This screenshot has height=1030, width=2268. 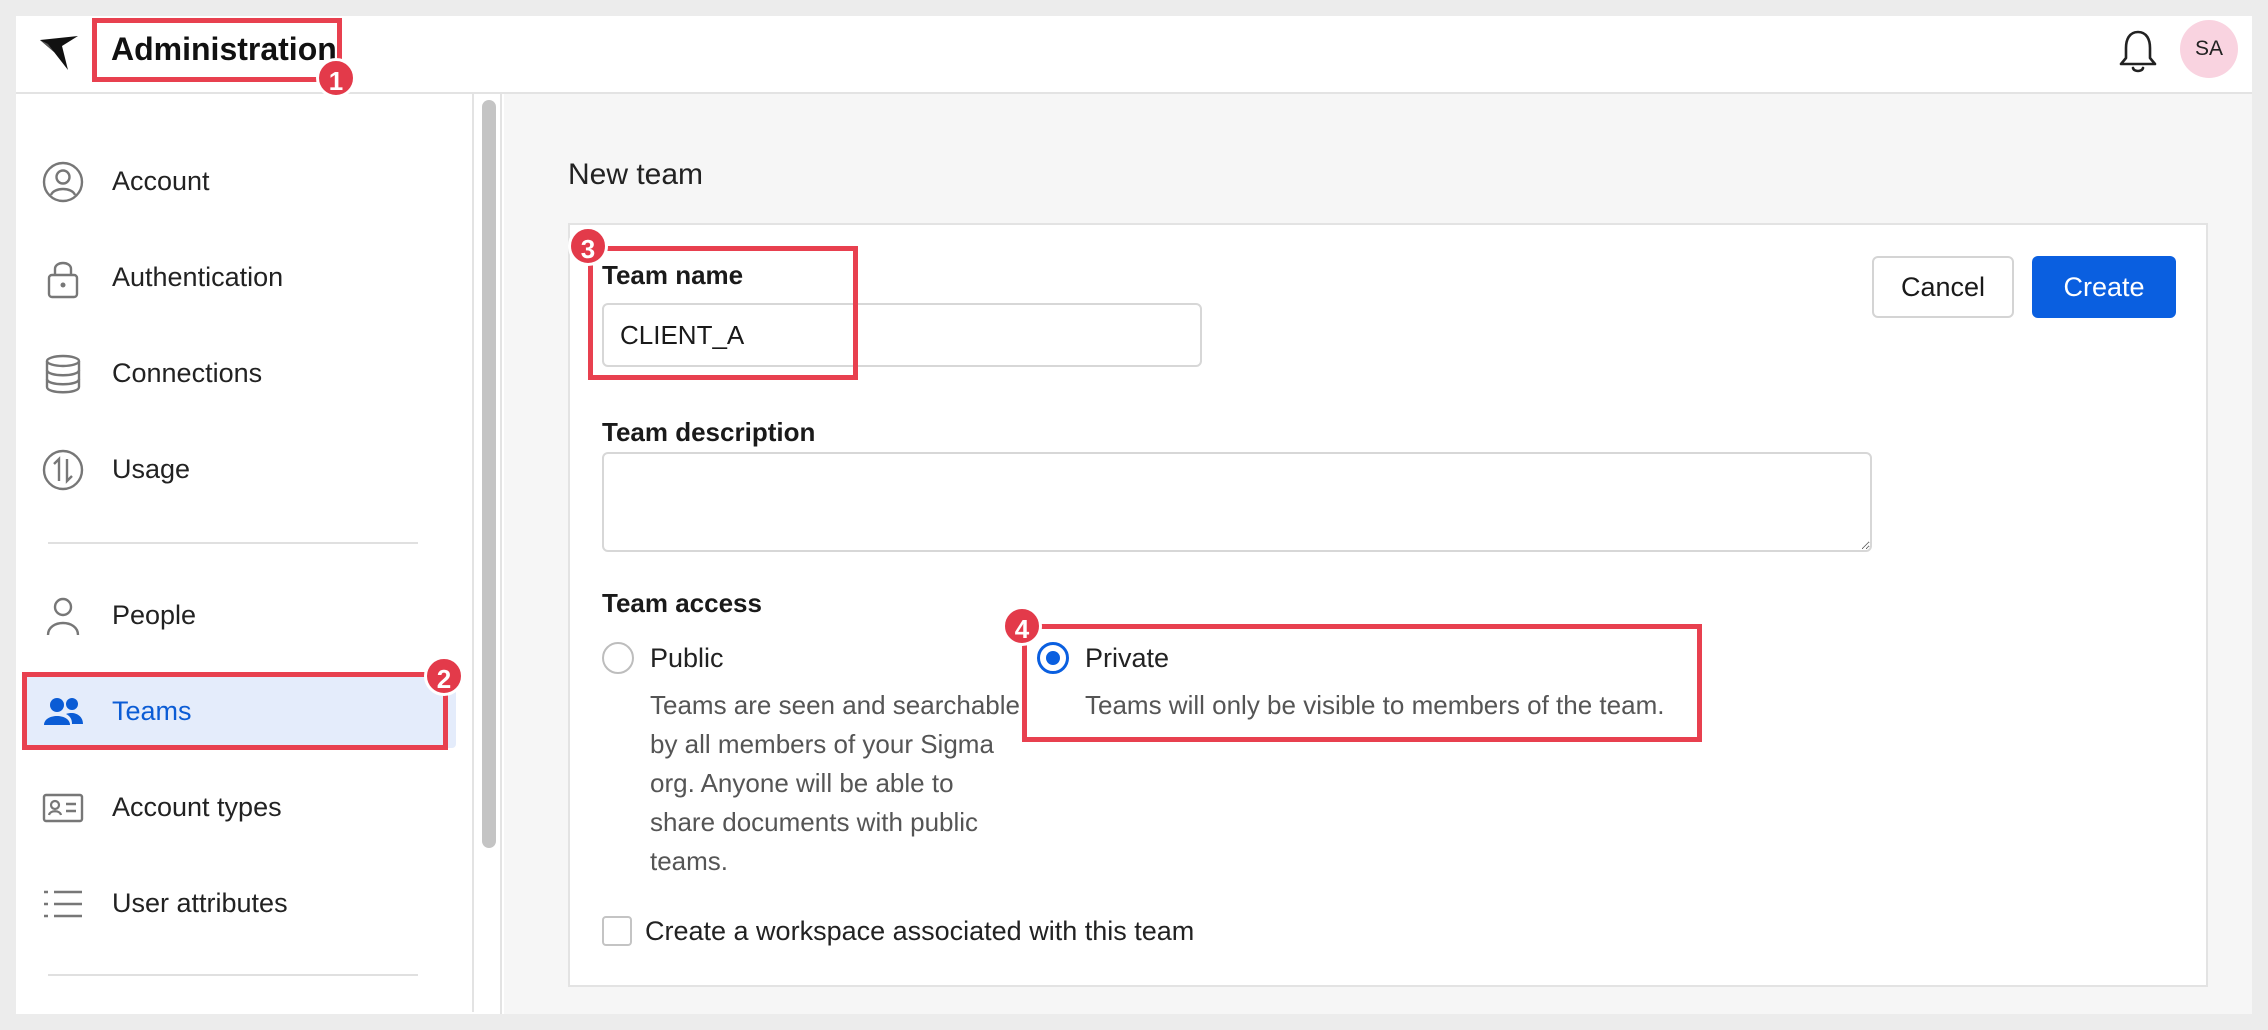 What do you see at coordinates (63, 470) in the screenshot?
I see `usage-arrows-icon` at bounding box center [63, 470].